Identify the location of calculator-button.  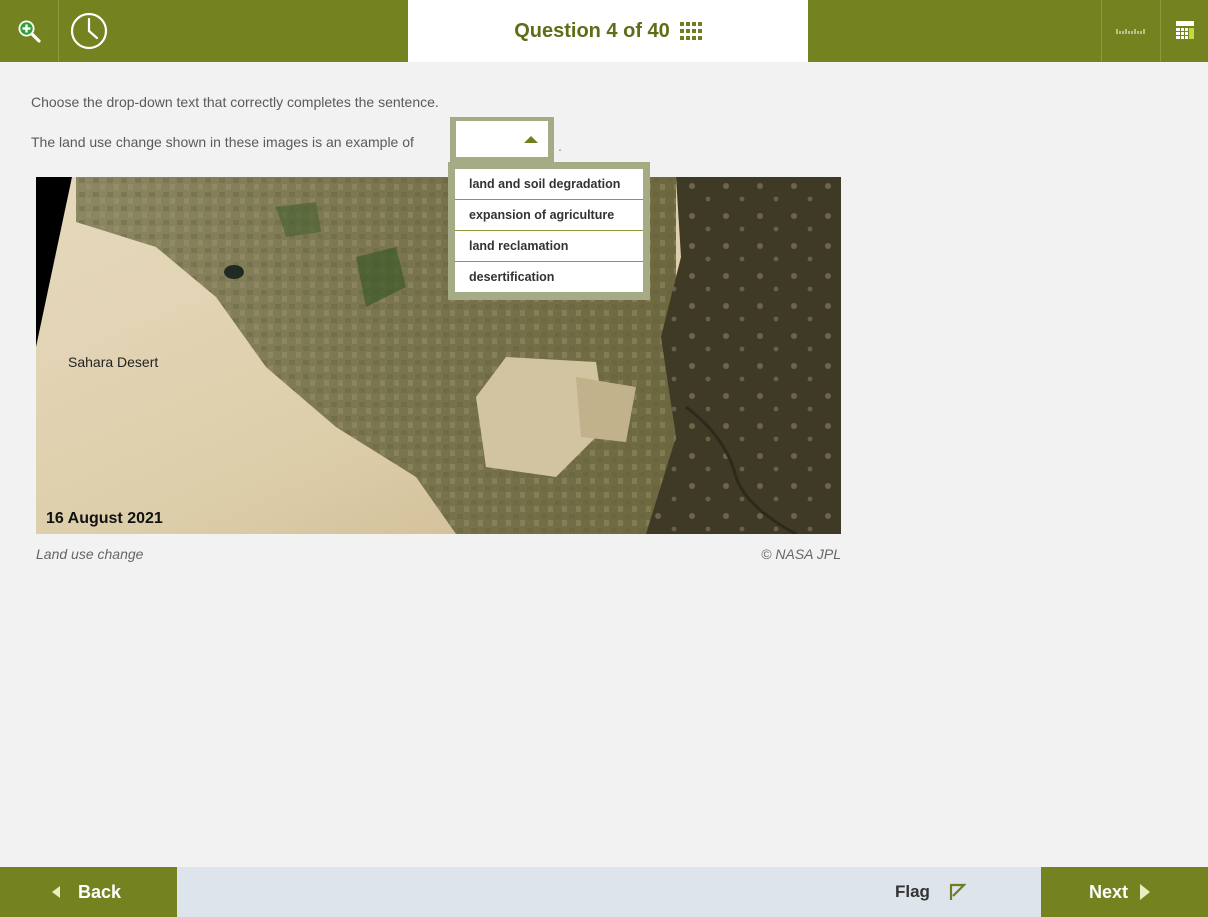
(1184, 31).